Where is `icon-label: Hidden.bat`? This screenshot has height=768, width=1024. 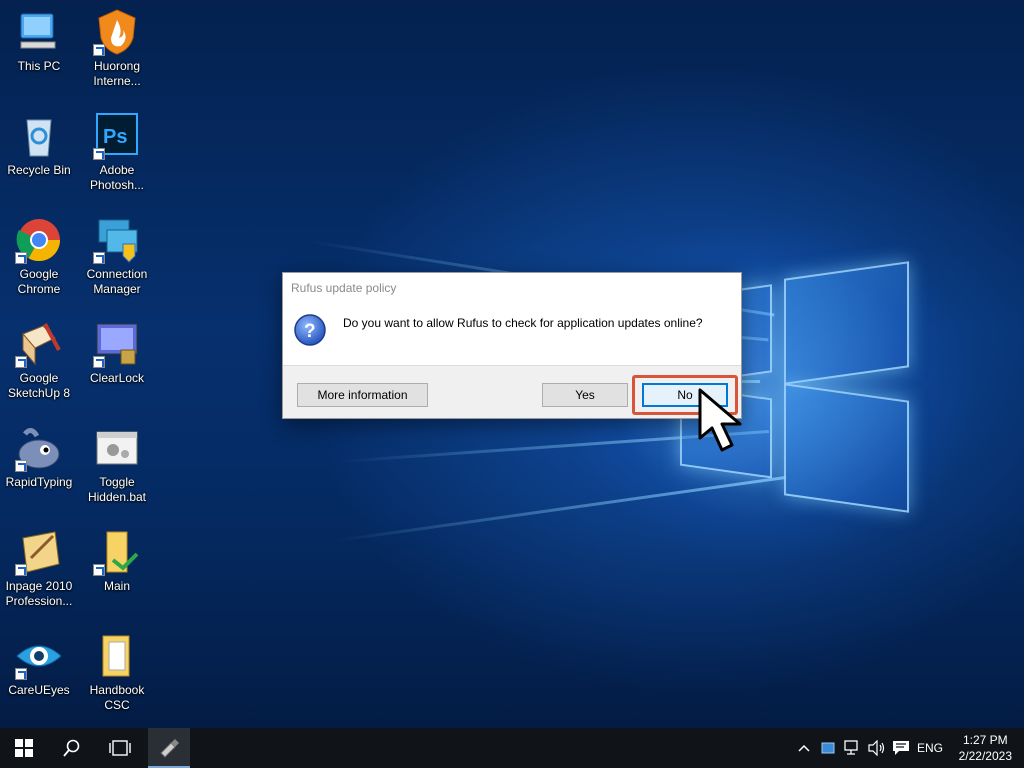
icon-label: Hidden.bat is located at coordinates (117, 497).